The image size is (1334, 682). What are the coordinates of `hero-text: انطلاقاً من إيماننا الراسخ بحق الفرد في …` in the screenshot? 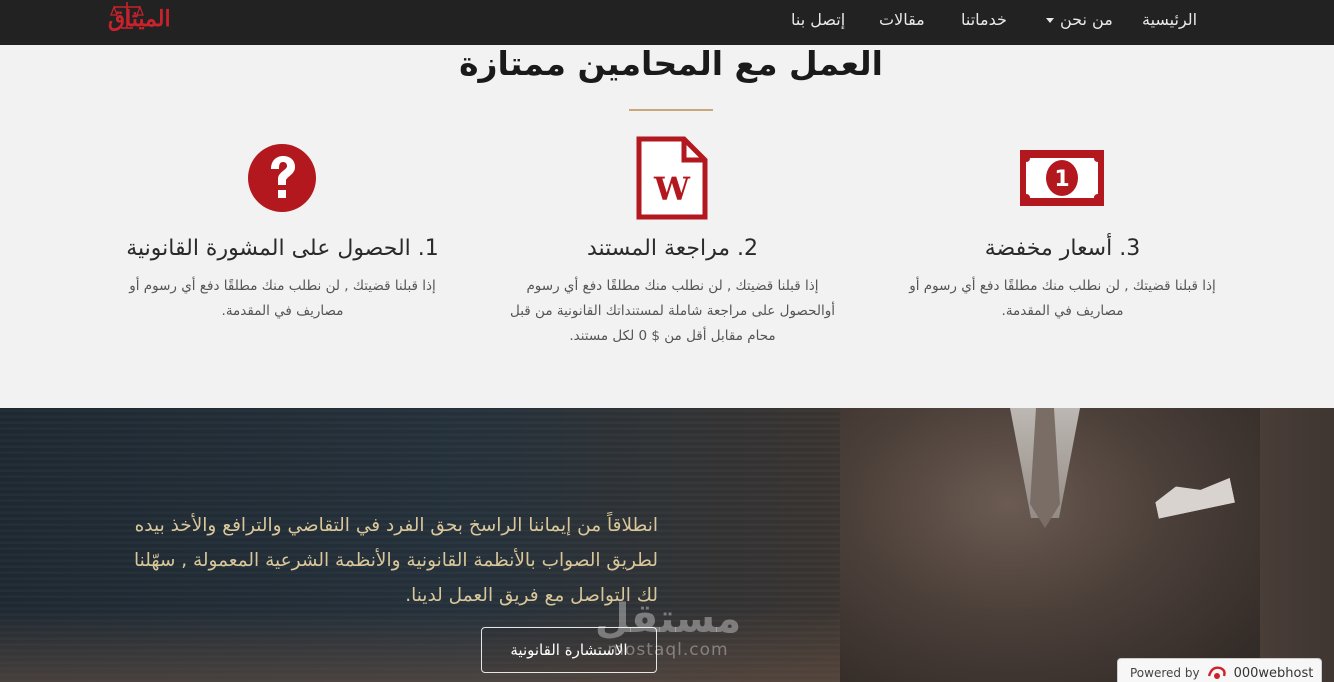 It's located at (395, 560).